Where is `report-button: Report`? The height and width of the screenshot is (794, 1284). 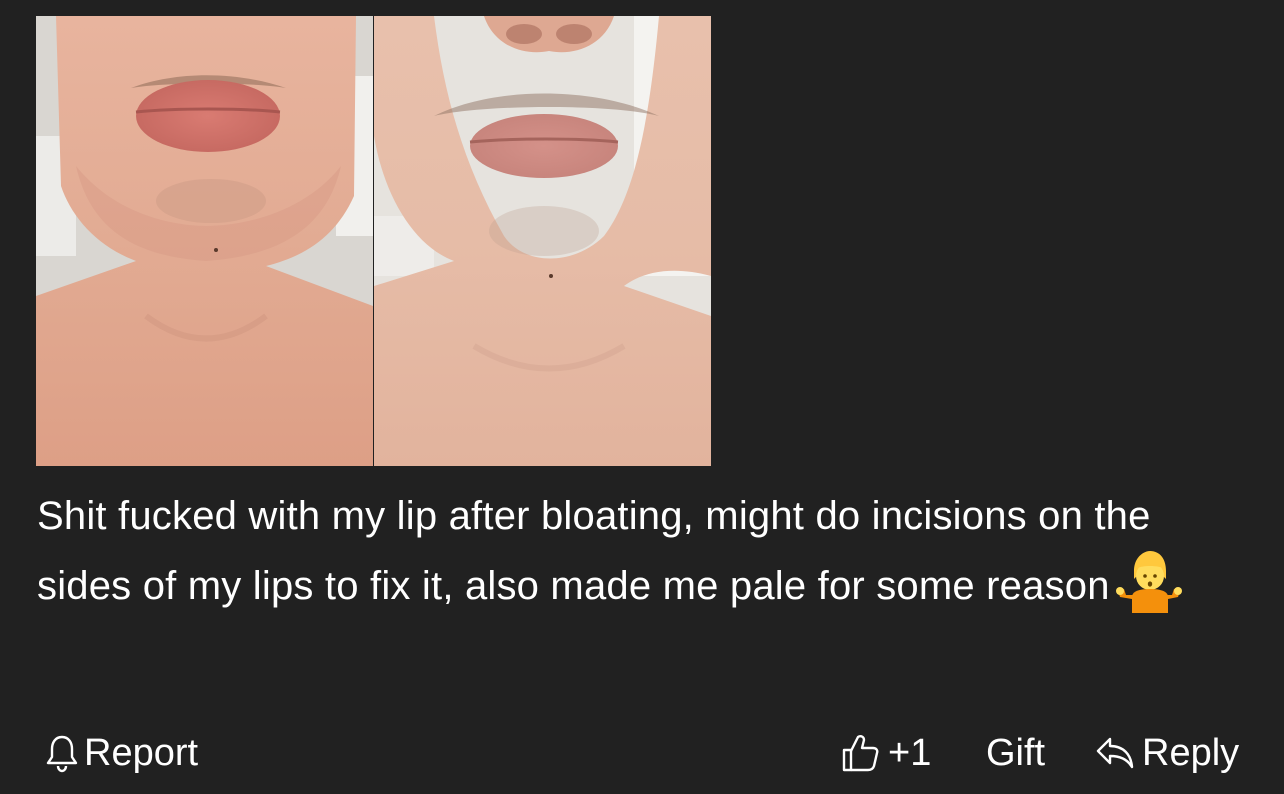
report-button: Report is located at coordinates (121, 753).